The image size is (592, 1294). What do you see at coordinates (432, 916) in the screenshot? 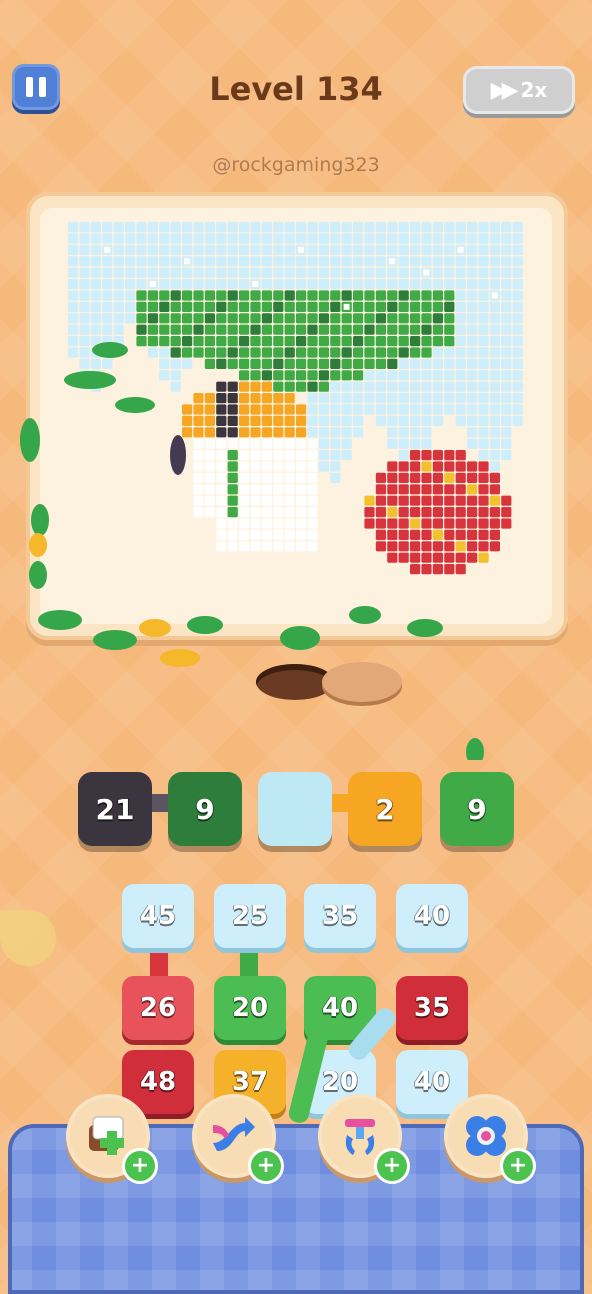
I see `grid-block: 40` at bounding box center [432, 916].